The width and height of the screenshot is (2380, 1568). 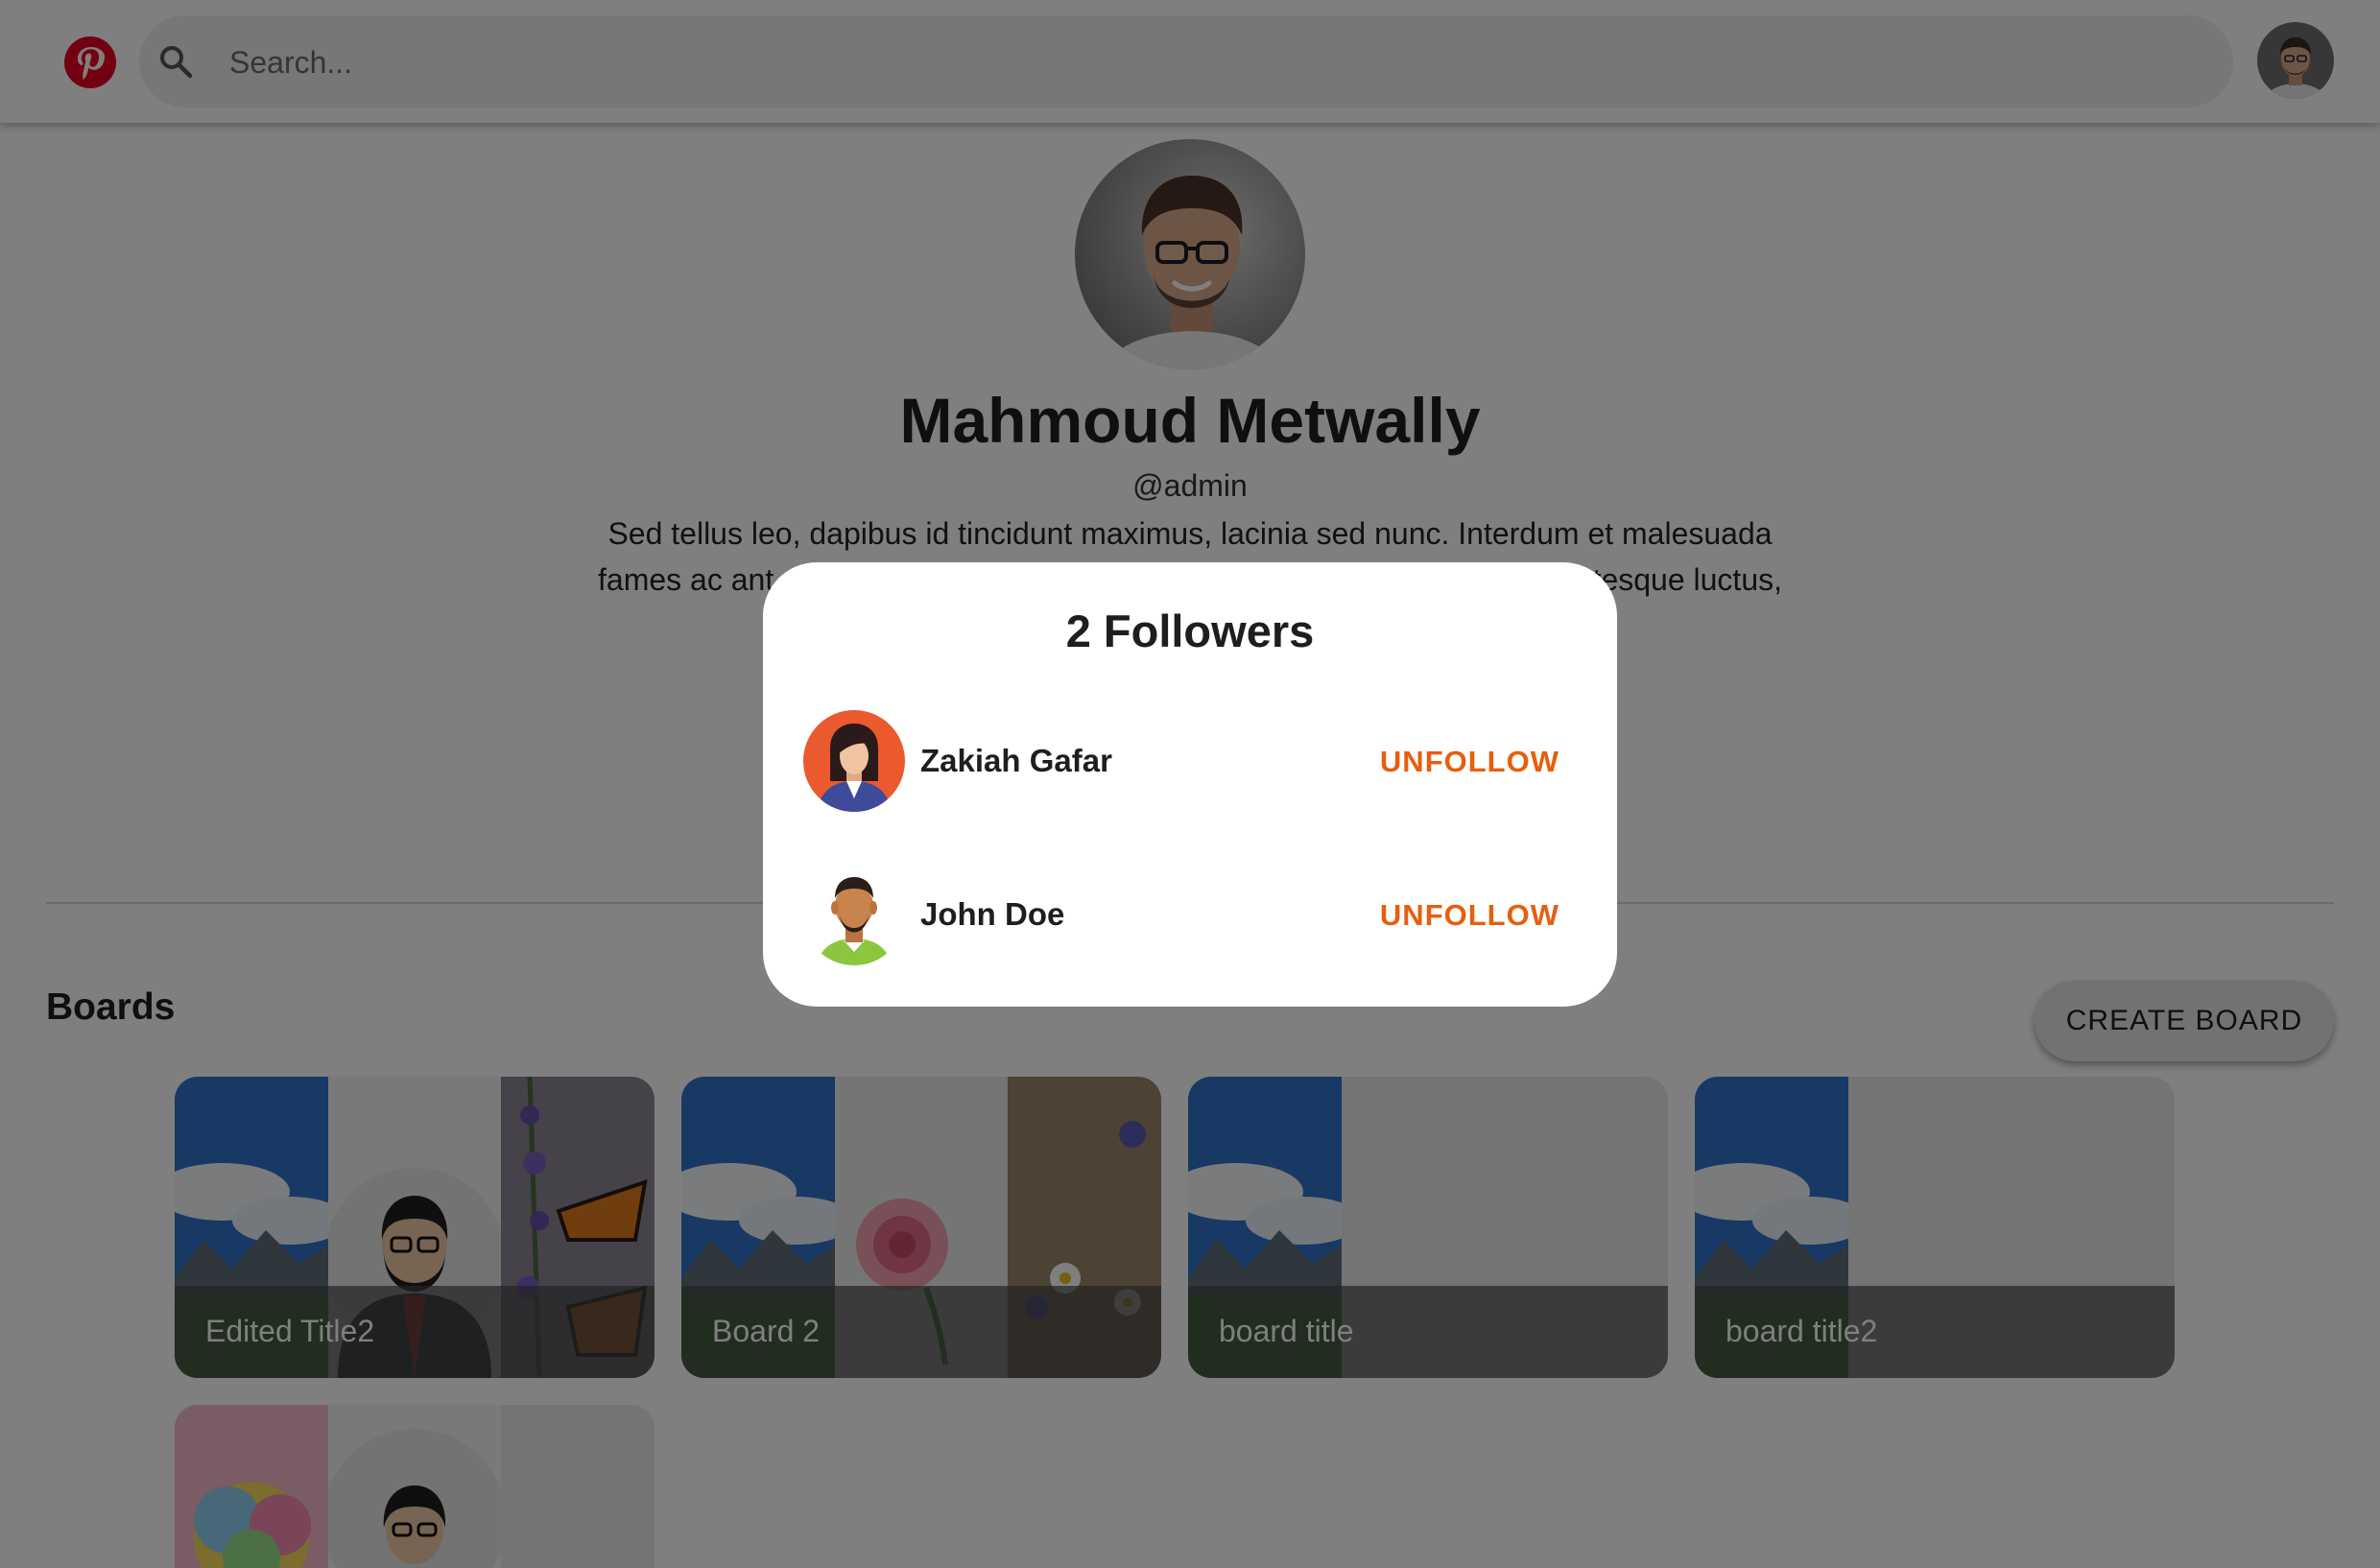 What do you see at coordinates (992, 914) in the screenshot?
I see `follower-name: John Doe` at bounding box center [992, 914].